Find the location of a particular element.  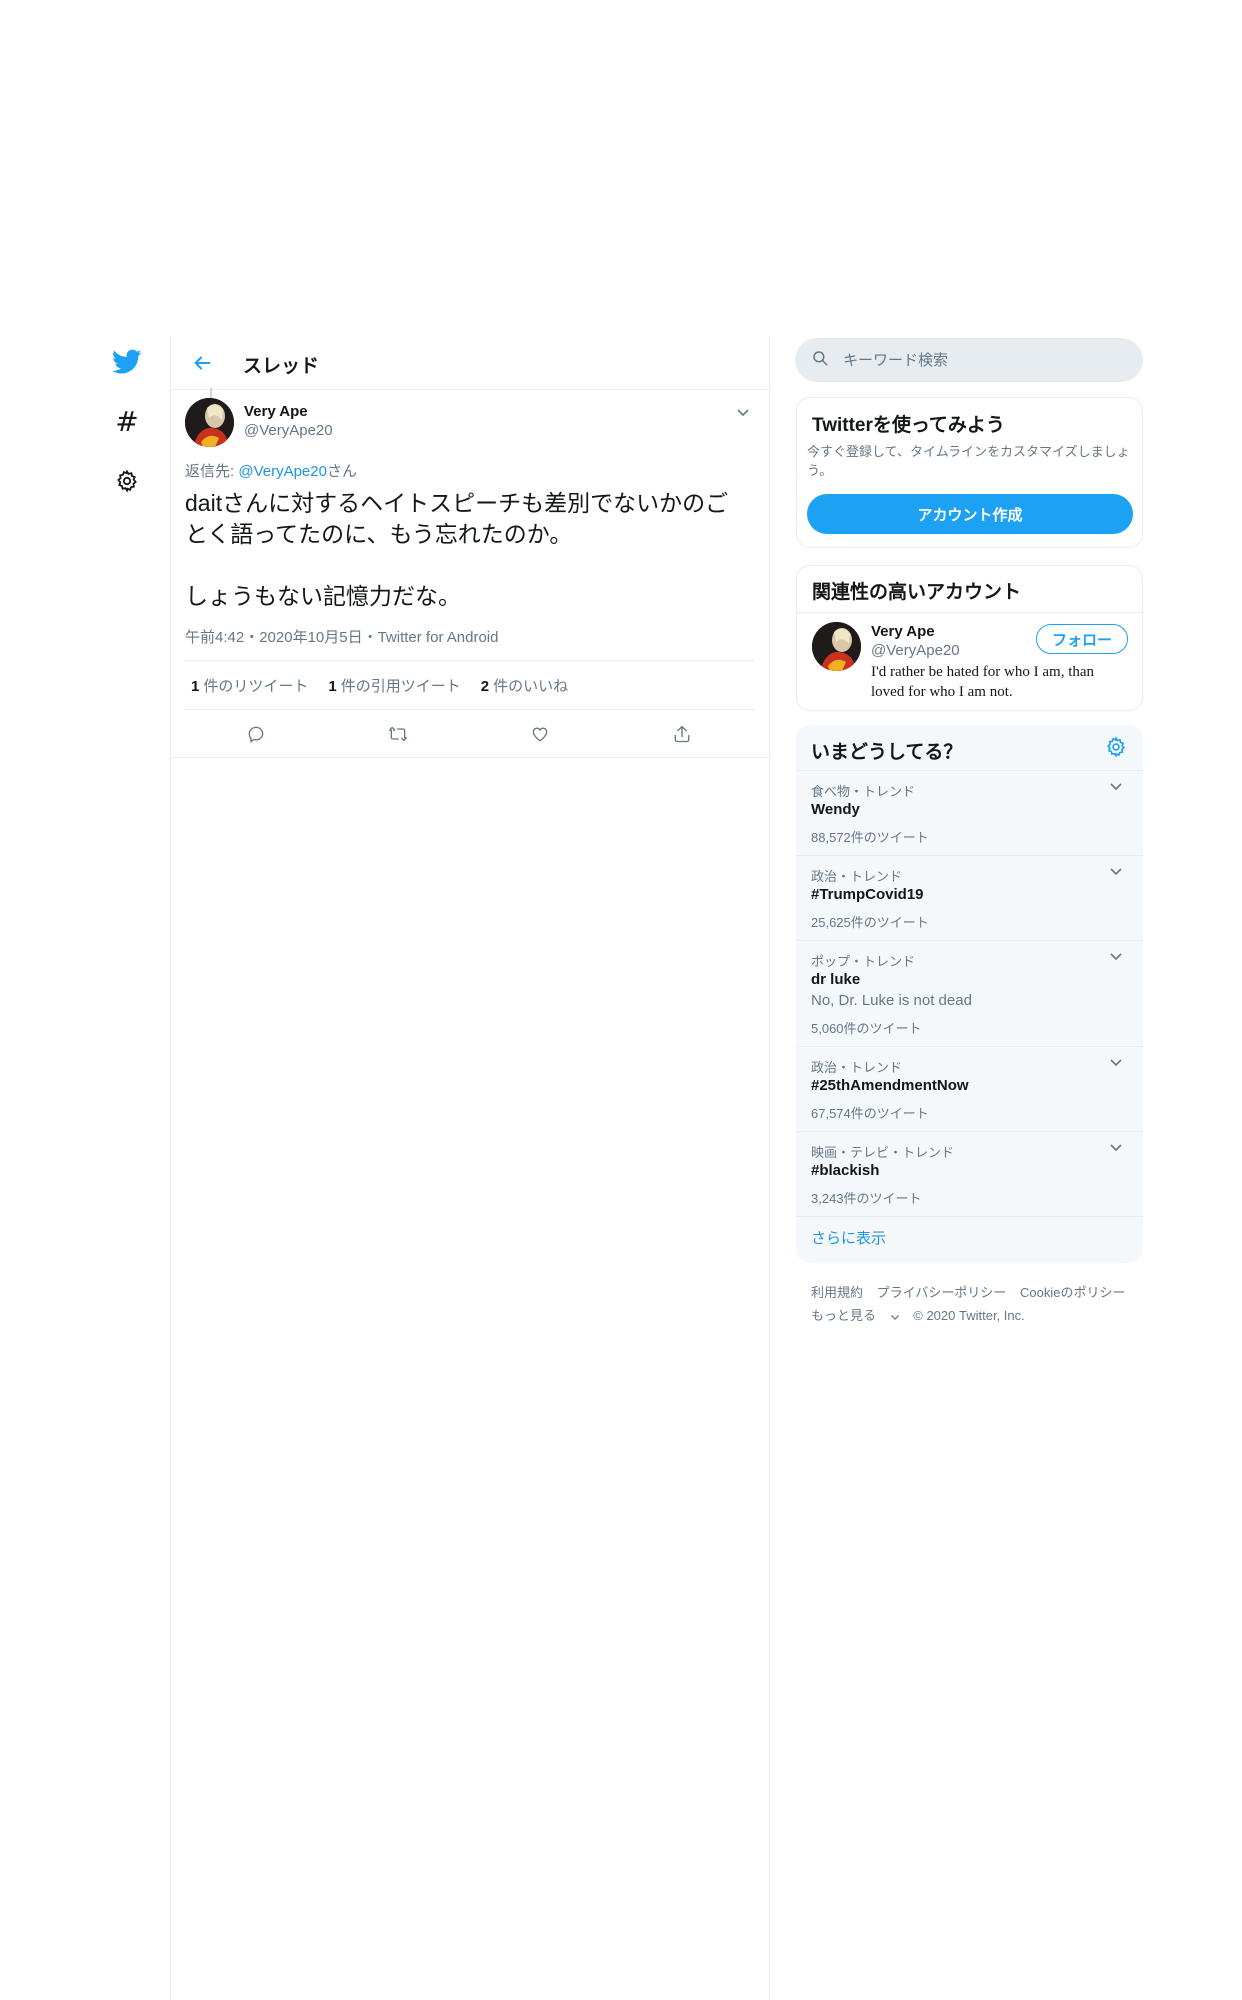

trend-name: #25thAmendmentNow is located at coordinates (890, 1085).